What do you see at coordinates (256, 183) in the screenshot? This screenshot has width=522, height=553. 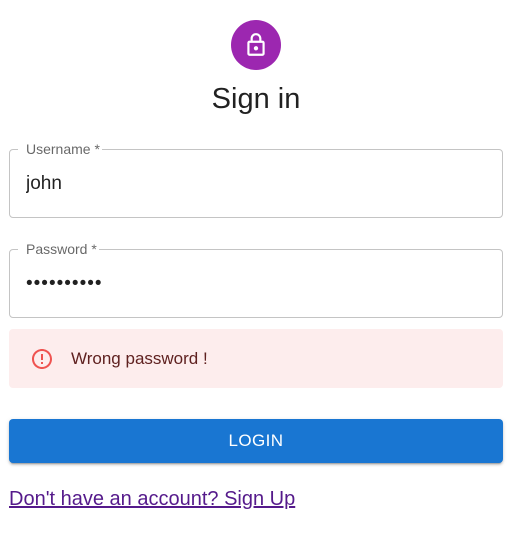 I see `username-input` at bounding box center [256, 183].